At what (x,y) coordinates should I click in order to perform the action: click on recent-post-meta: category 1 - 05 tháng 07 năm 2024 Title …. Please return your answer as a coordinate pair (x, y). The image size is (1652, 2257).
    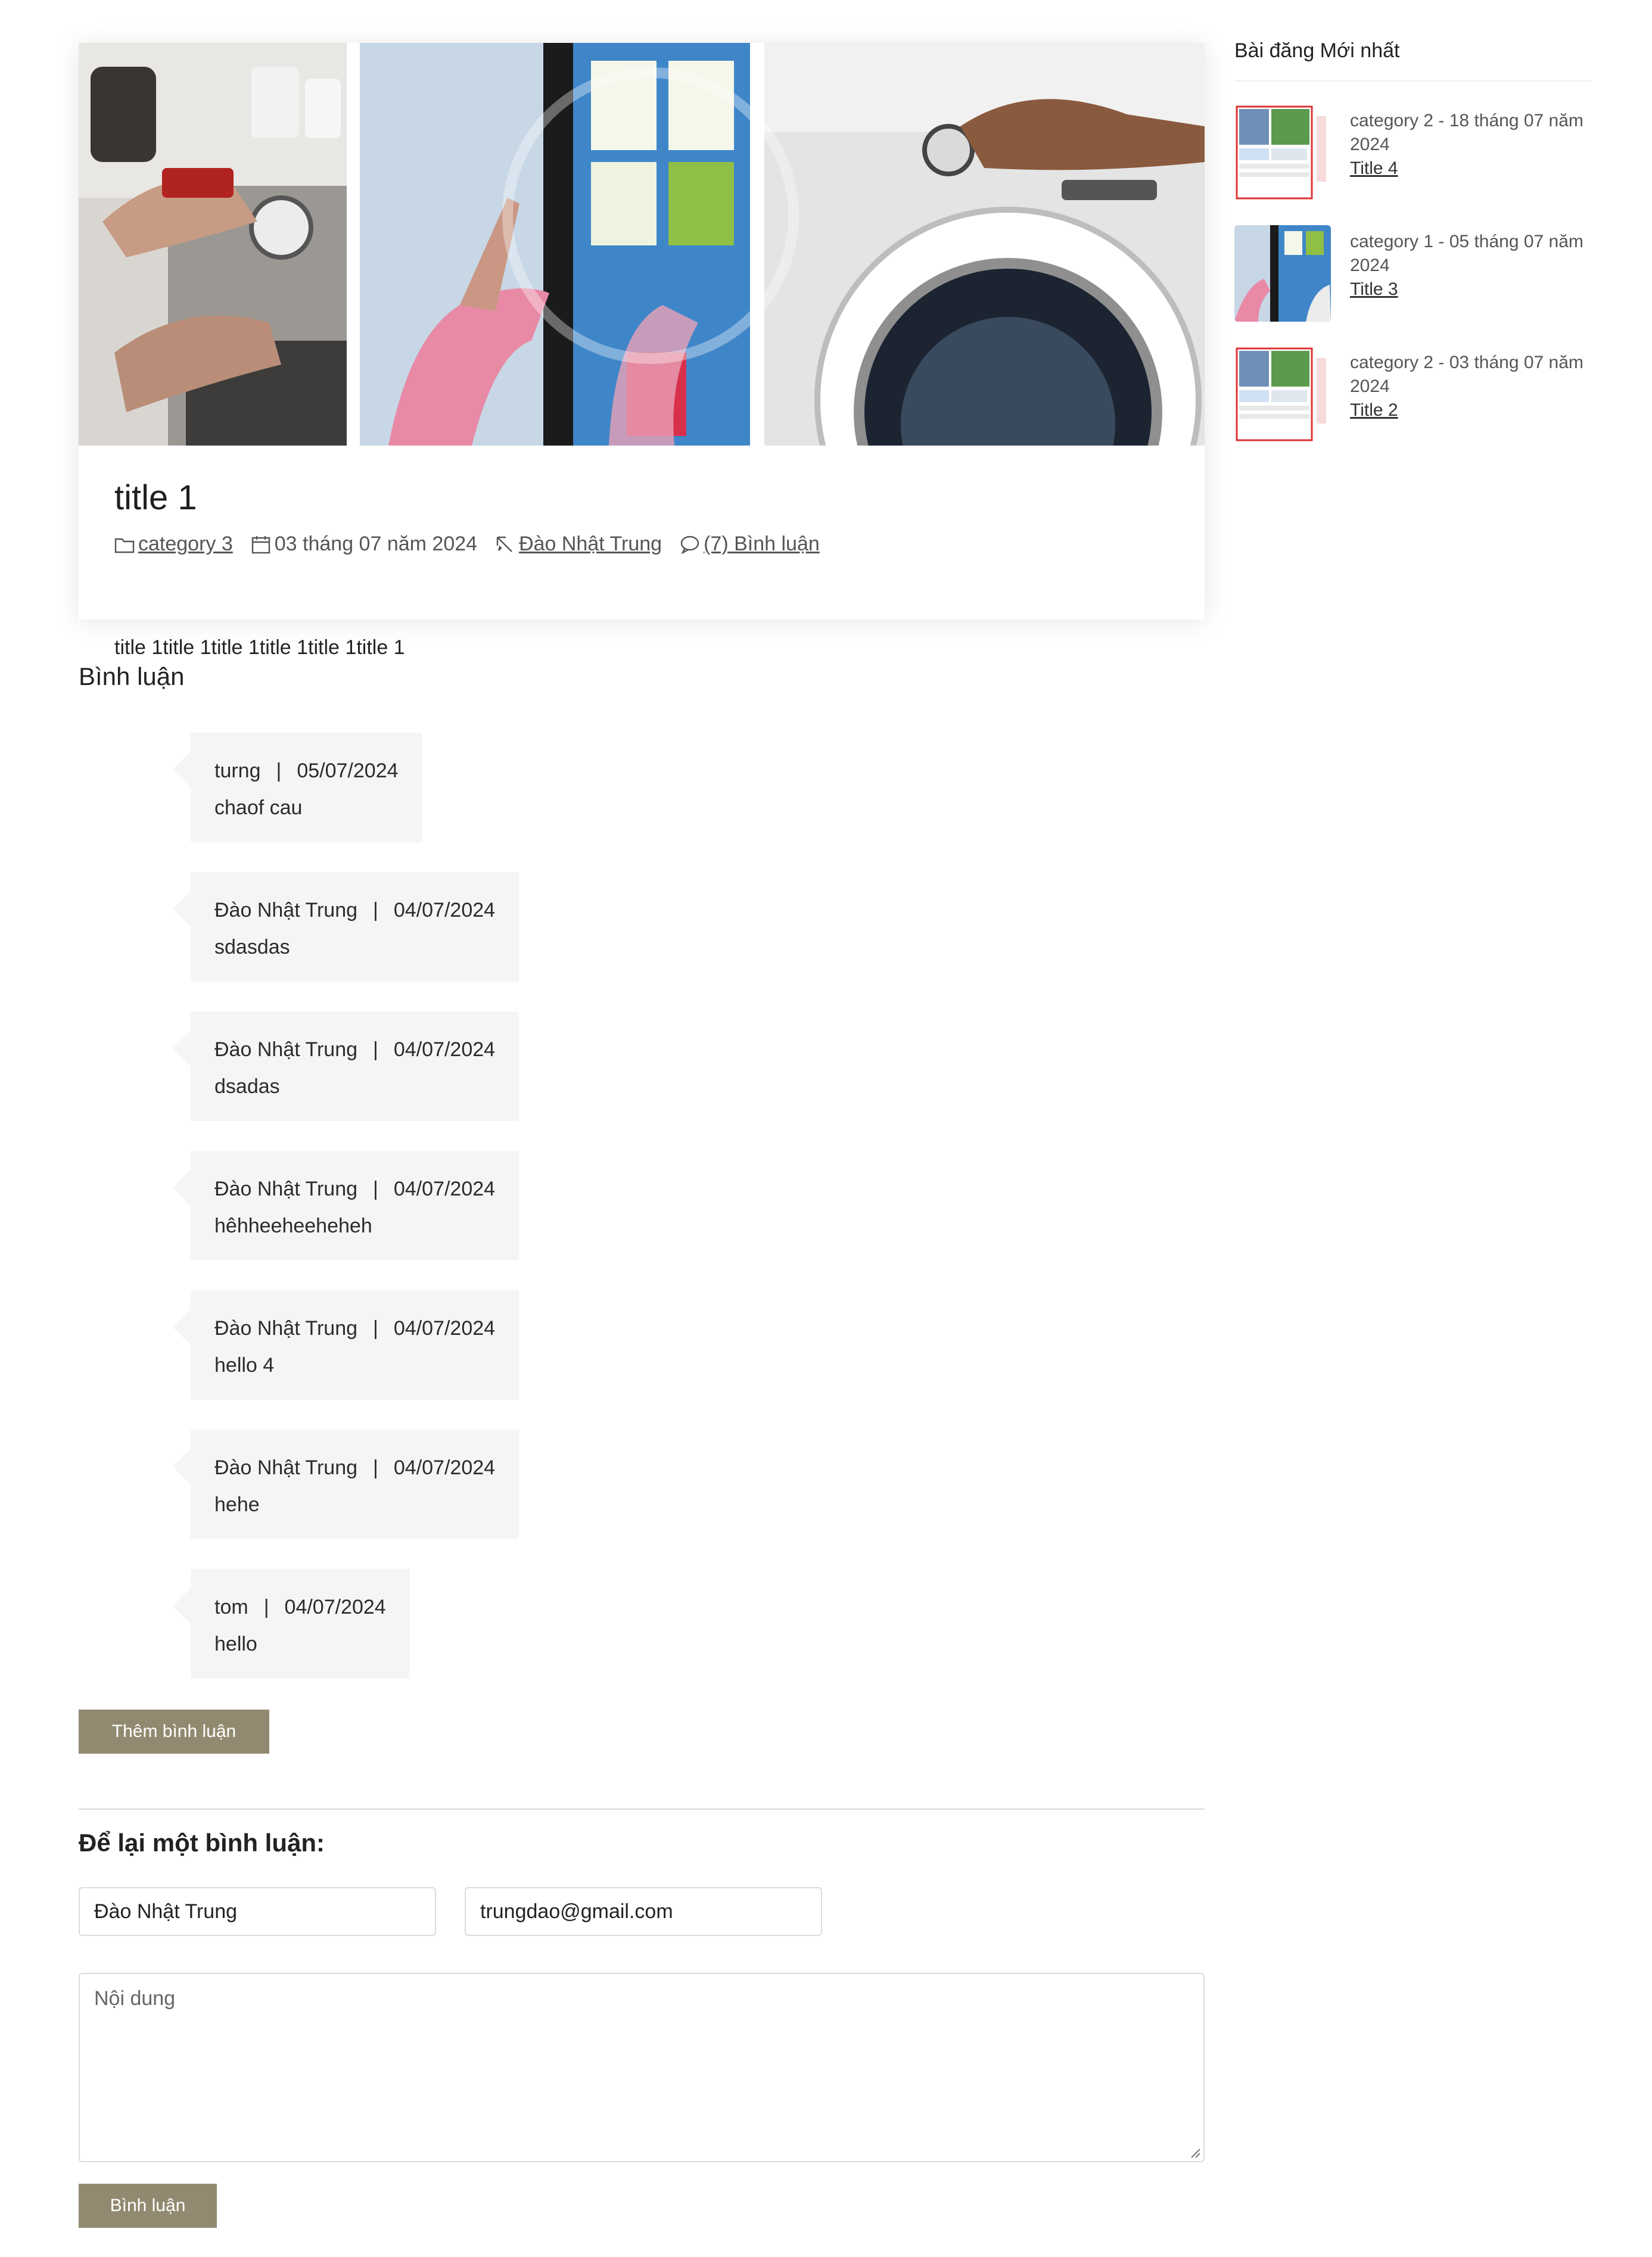
    Looking at the image, I should click on (1469, 265).